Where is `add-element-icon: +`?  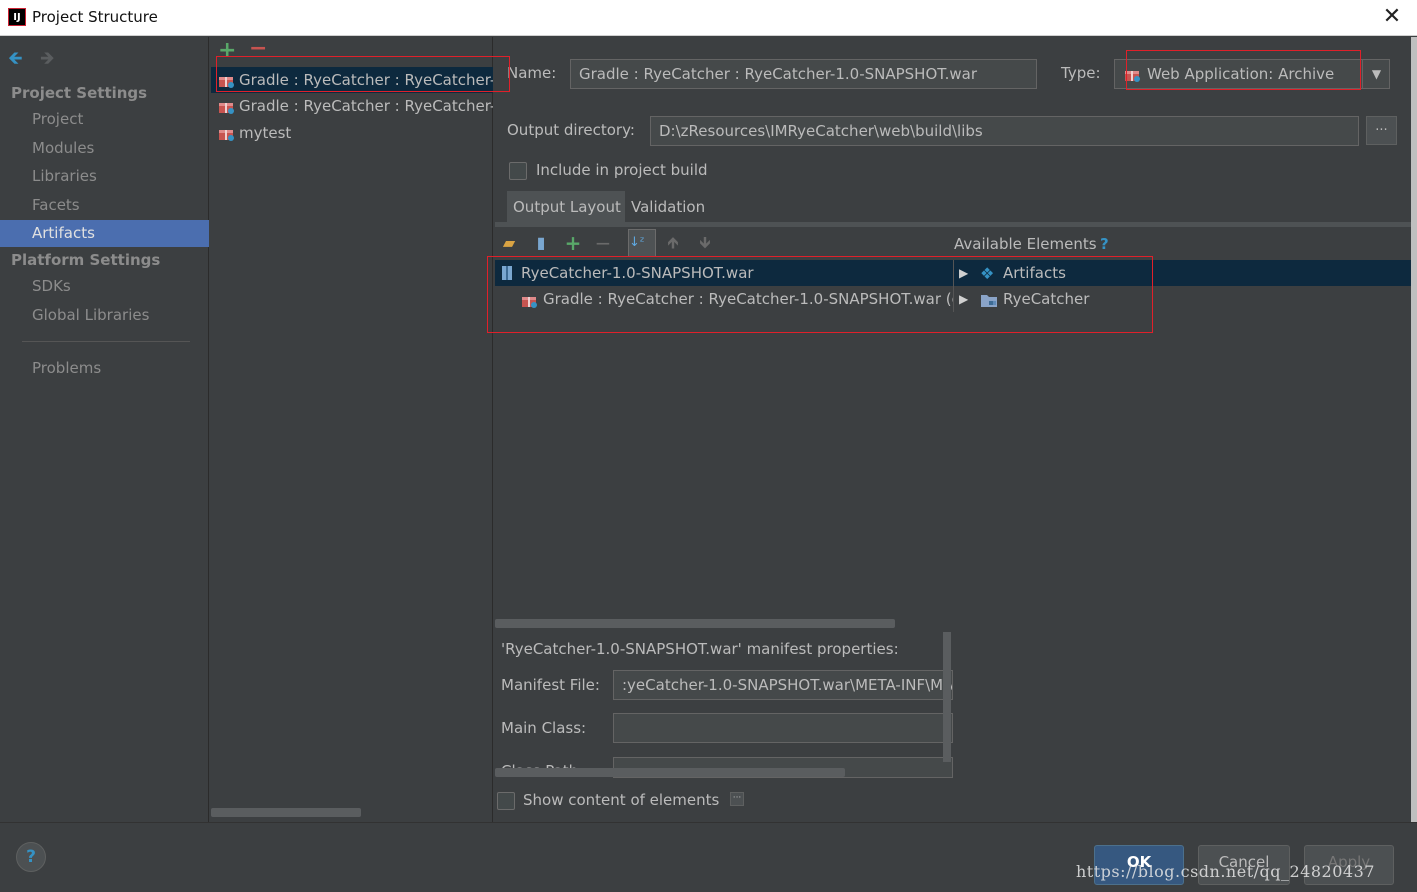
add-element-icon: + is located at coordinates (573, 243).